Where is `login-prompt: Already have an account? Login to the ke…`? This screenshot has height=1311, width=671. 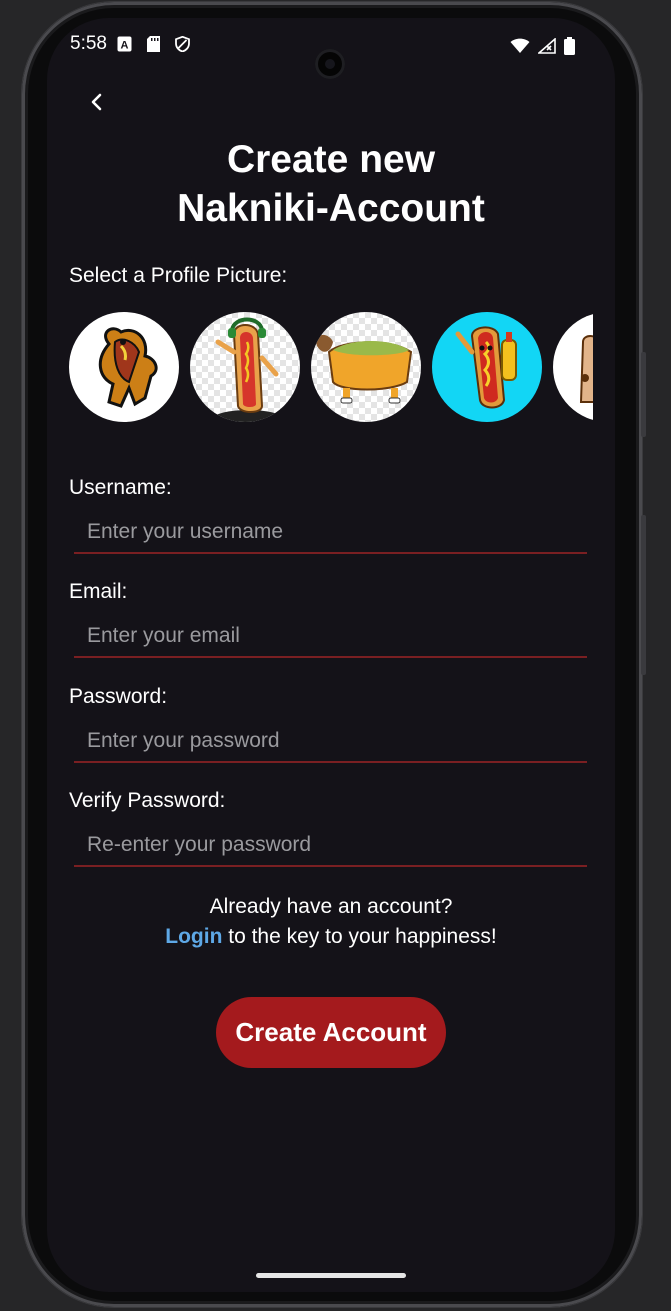 login-prompt: Already have an account? Login to the ke… is located at coordinates (331, 922).